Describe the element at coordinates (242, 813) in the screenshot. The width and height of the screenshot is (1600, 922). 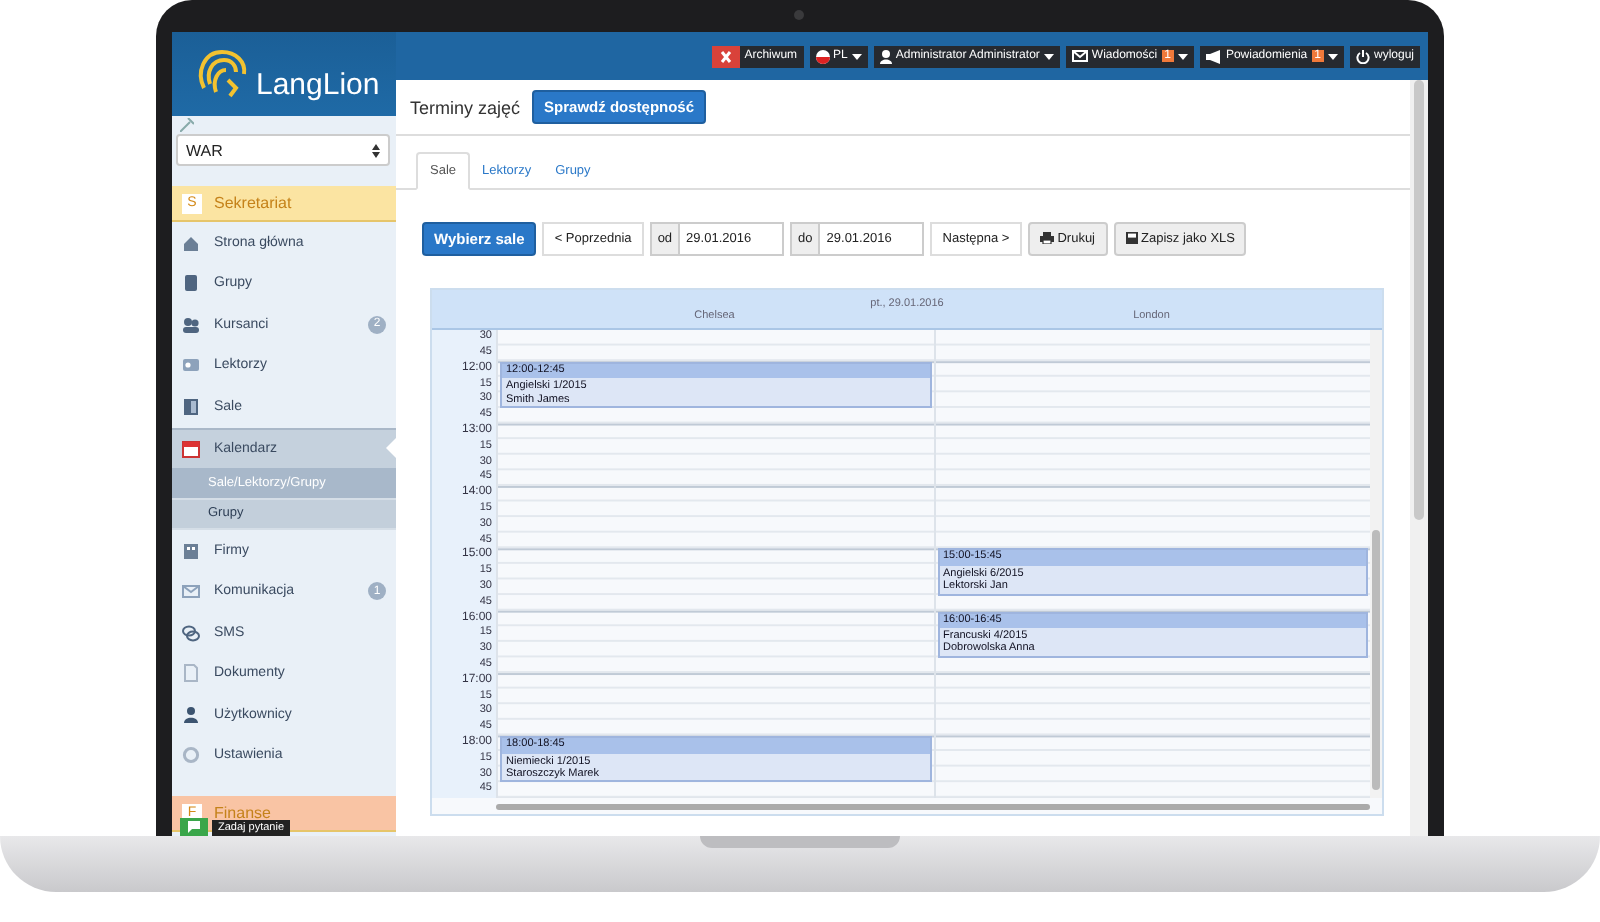
I see `section-title: Finanse` at that location.